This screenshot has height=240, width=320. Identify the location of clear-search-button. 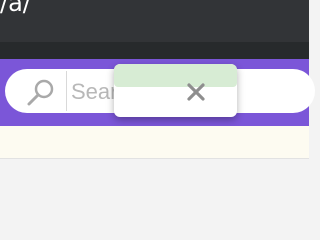
(196, 92).